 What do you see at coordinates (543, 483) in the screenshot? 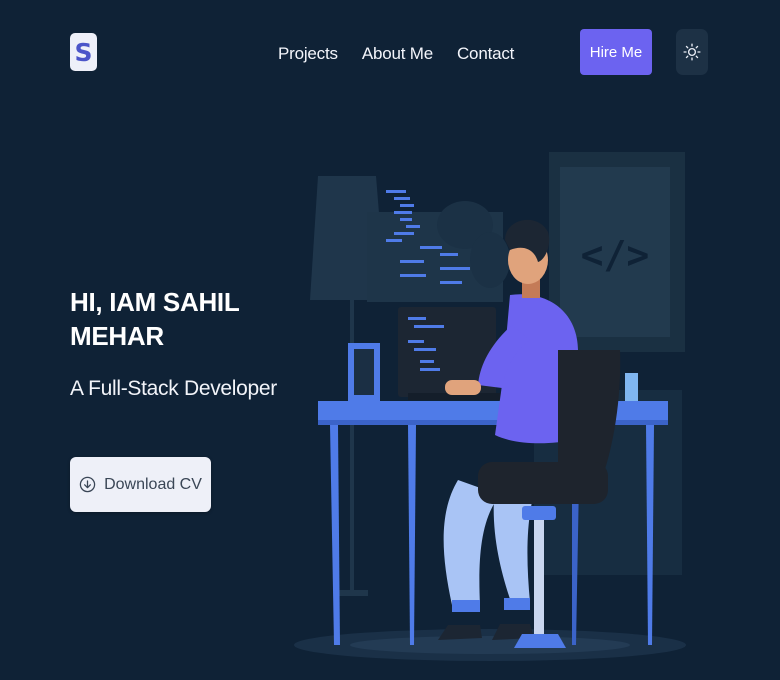
I see `chair-seat` at bounding box center [543, 483].